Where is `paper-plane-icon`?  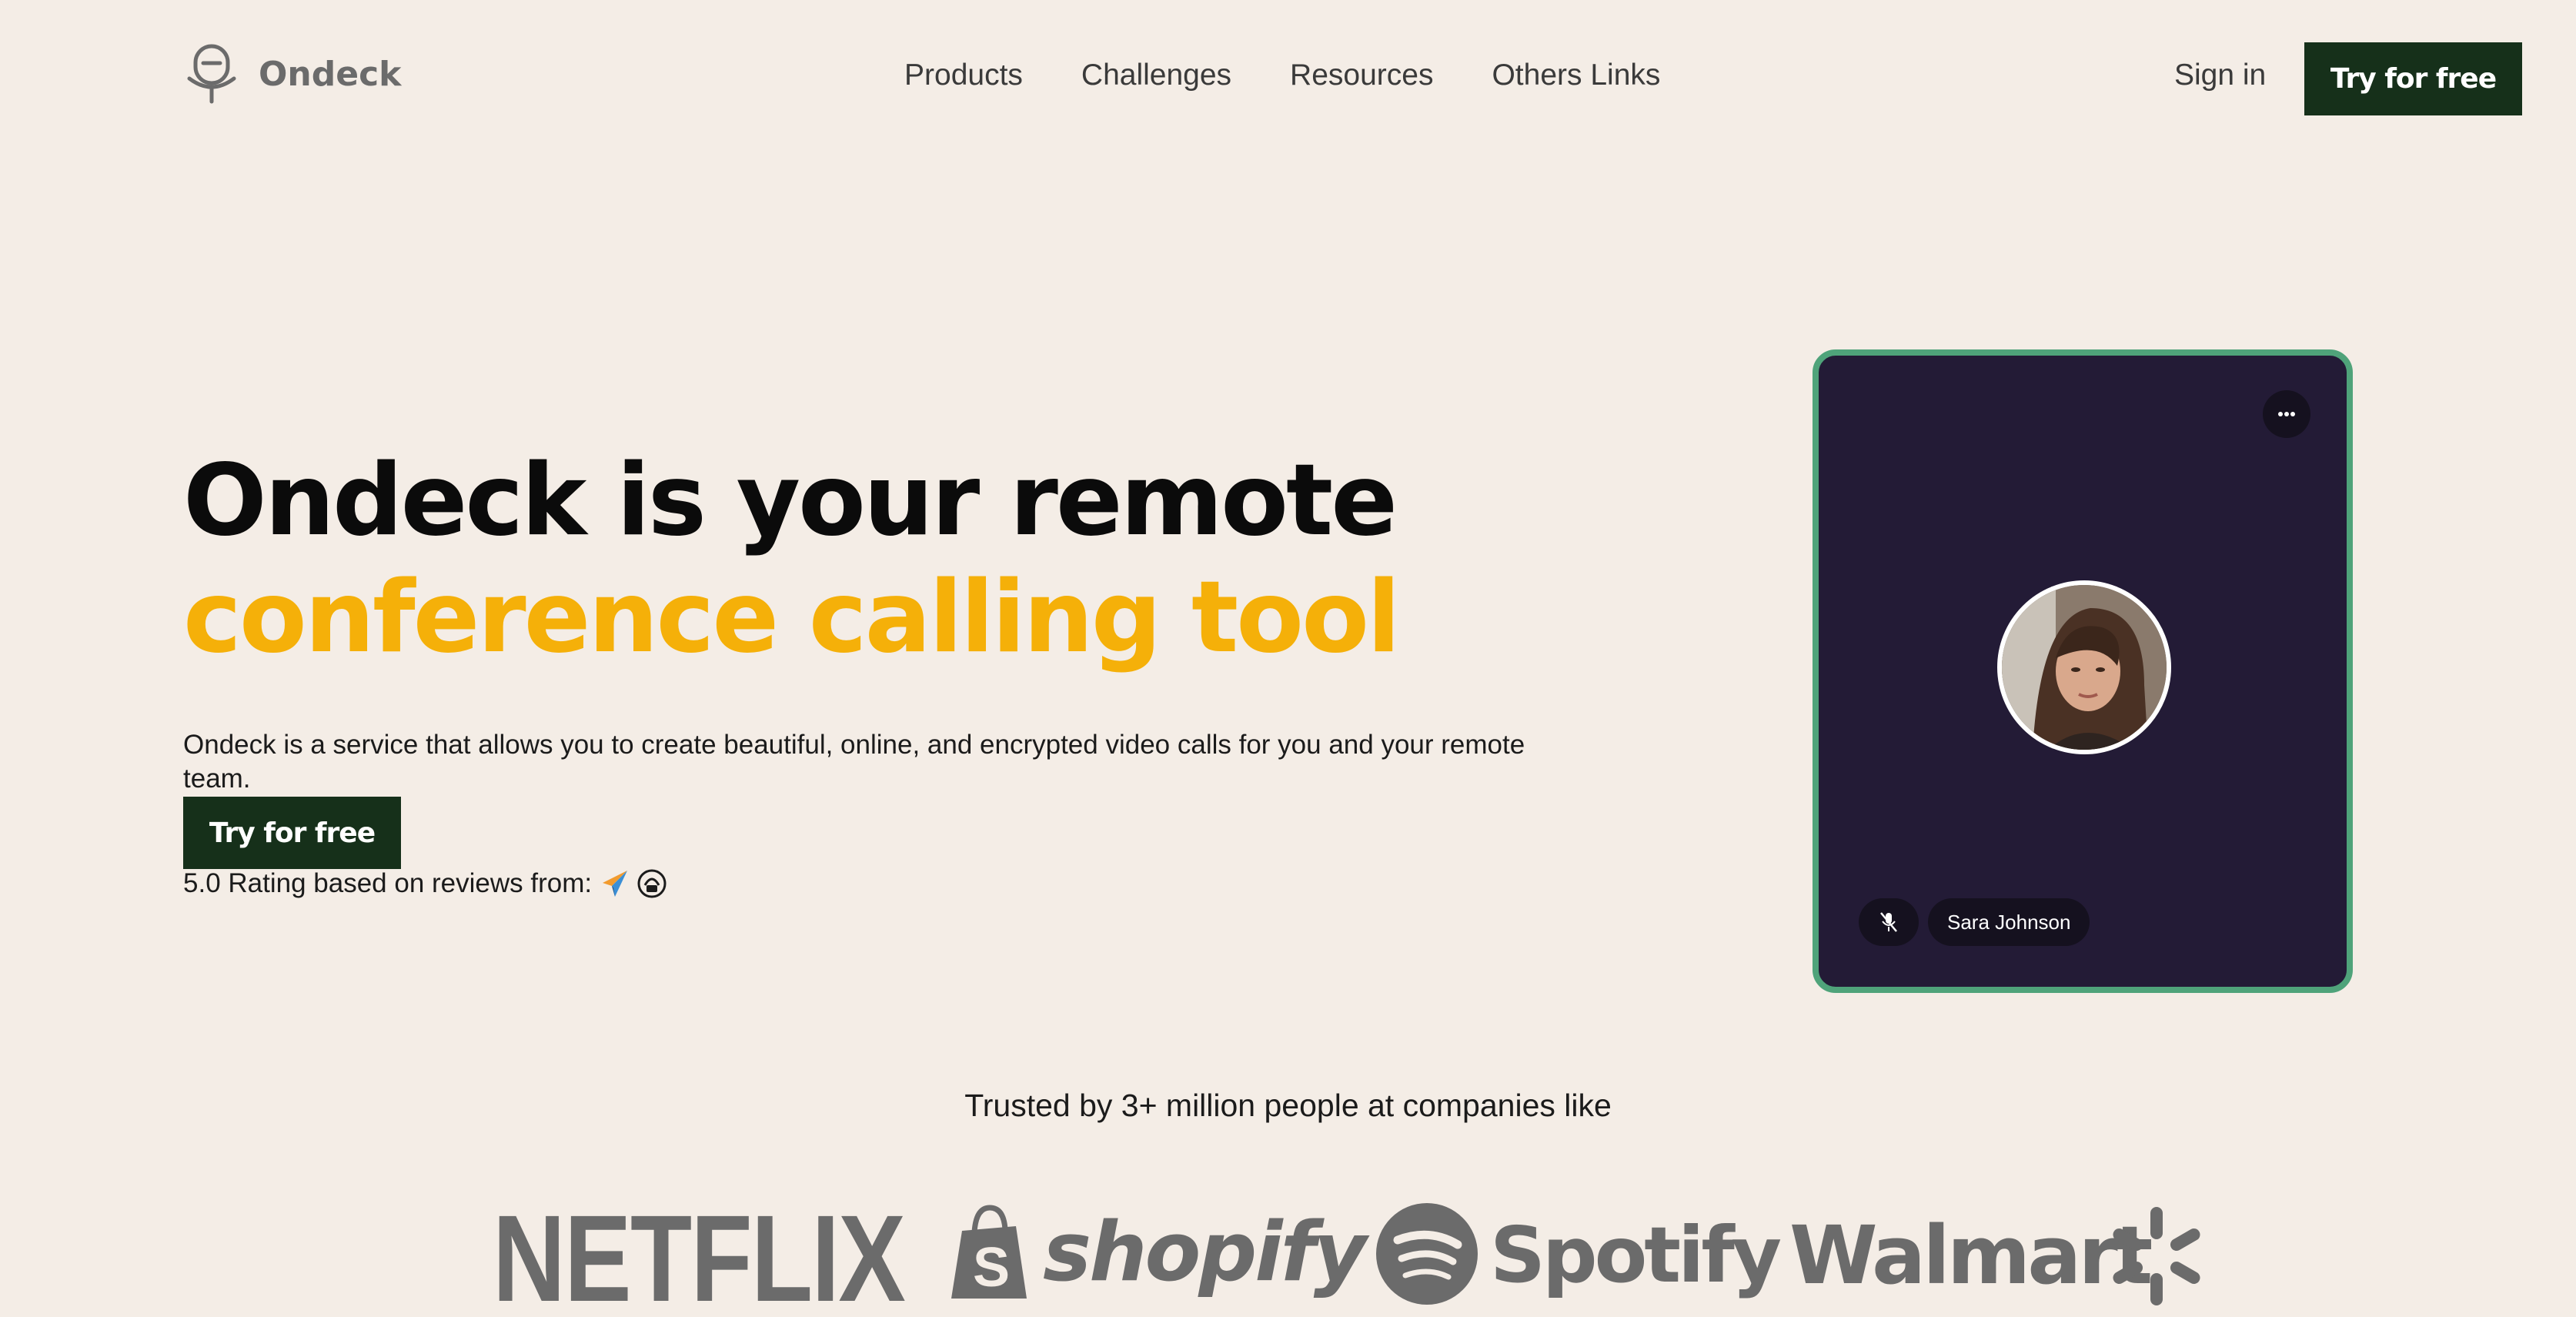 paper-plane-icon is located at coordinates (615, 884).